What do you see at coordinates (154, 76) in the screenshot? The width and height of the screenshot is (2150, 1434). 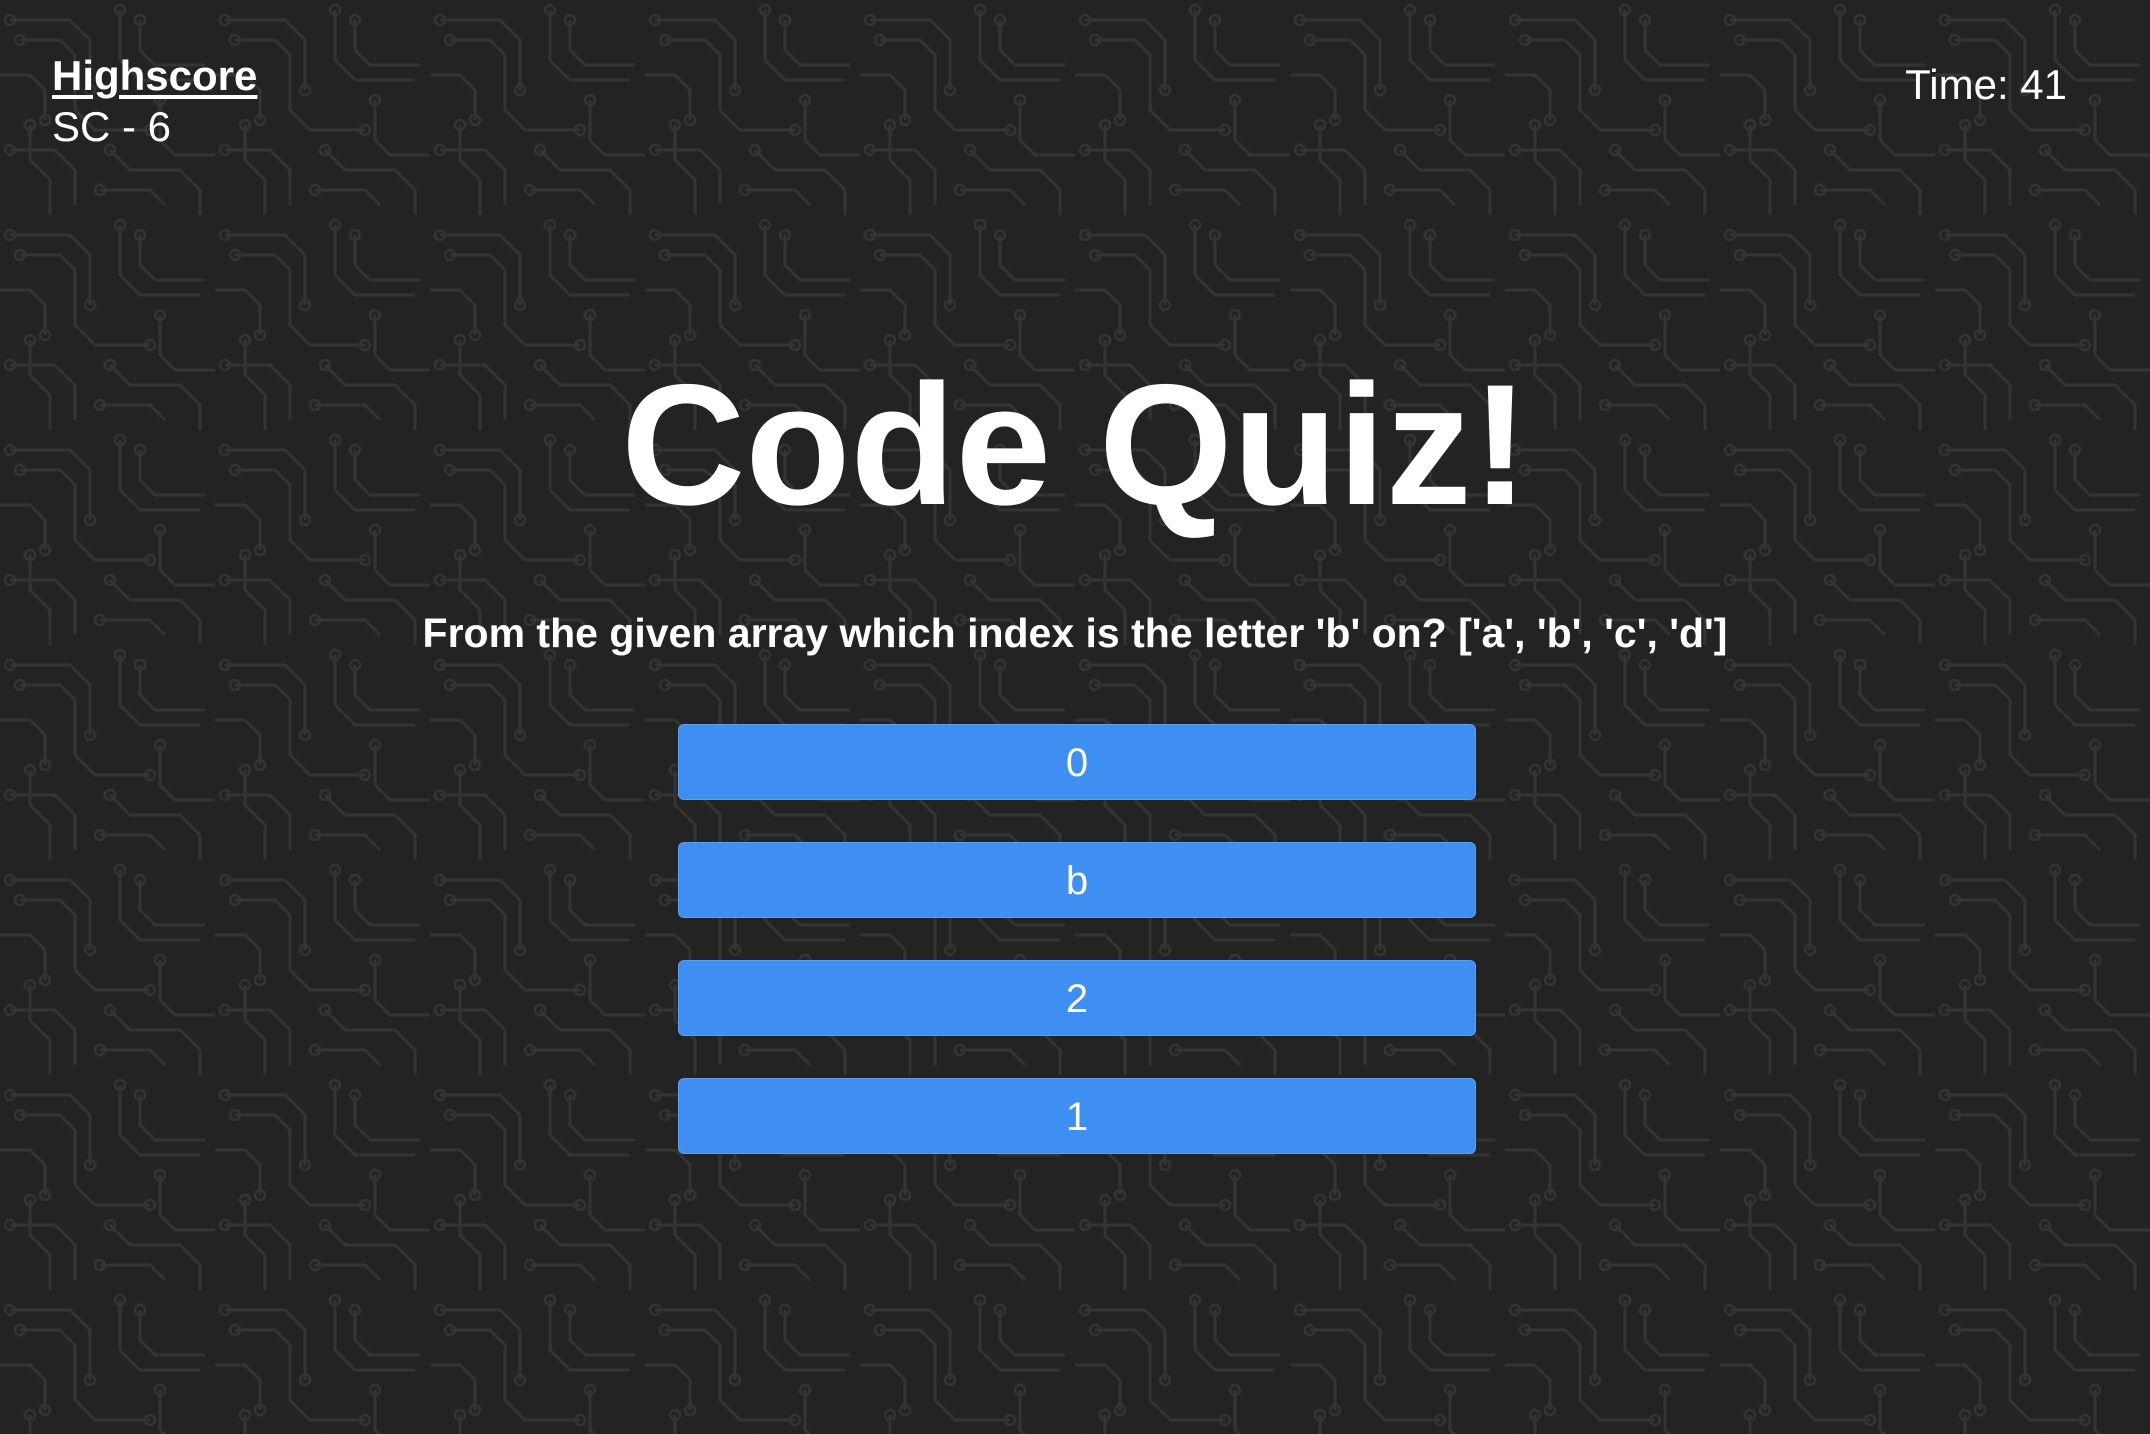 I see `highscore-link: Highscore` at bounding box center [154, 76].